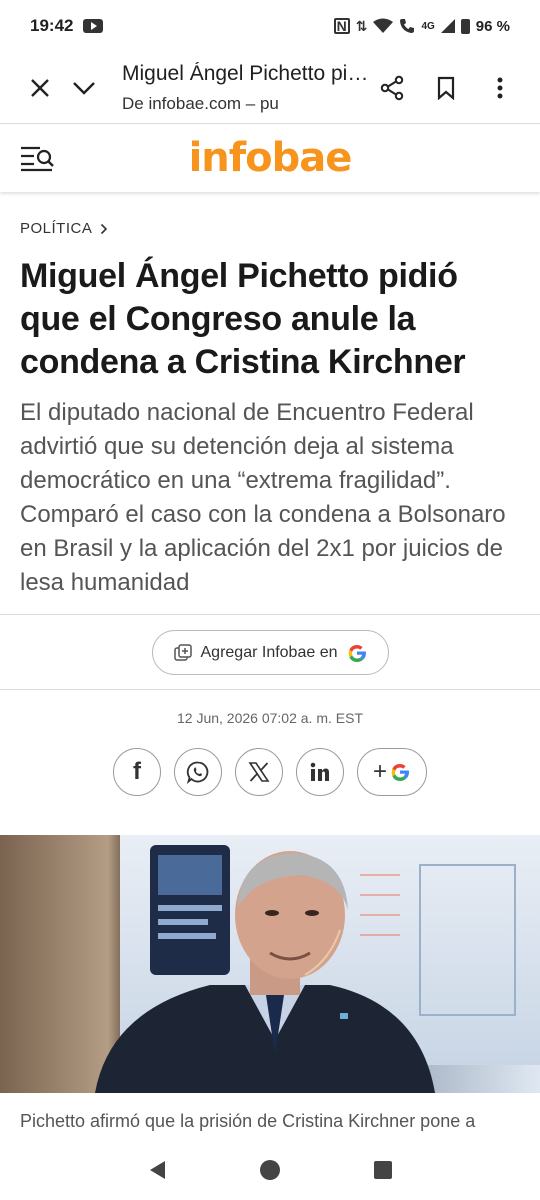 The height and width of the screenshot is (1200, 540). I want to click on nav-back-button, so click(157, 1170).